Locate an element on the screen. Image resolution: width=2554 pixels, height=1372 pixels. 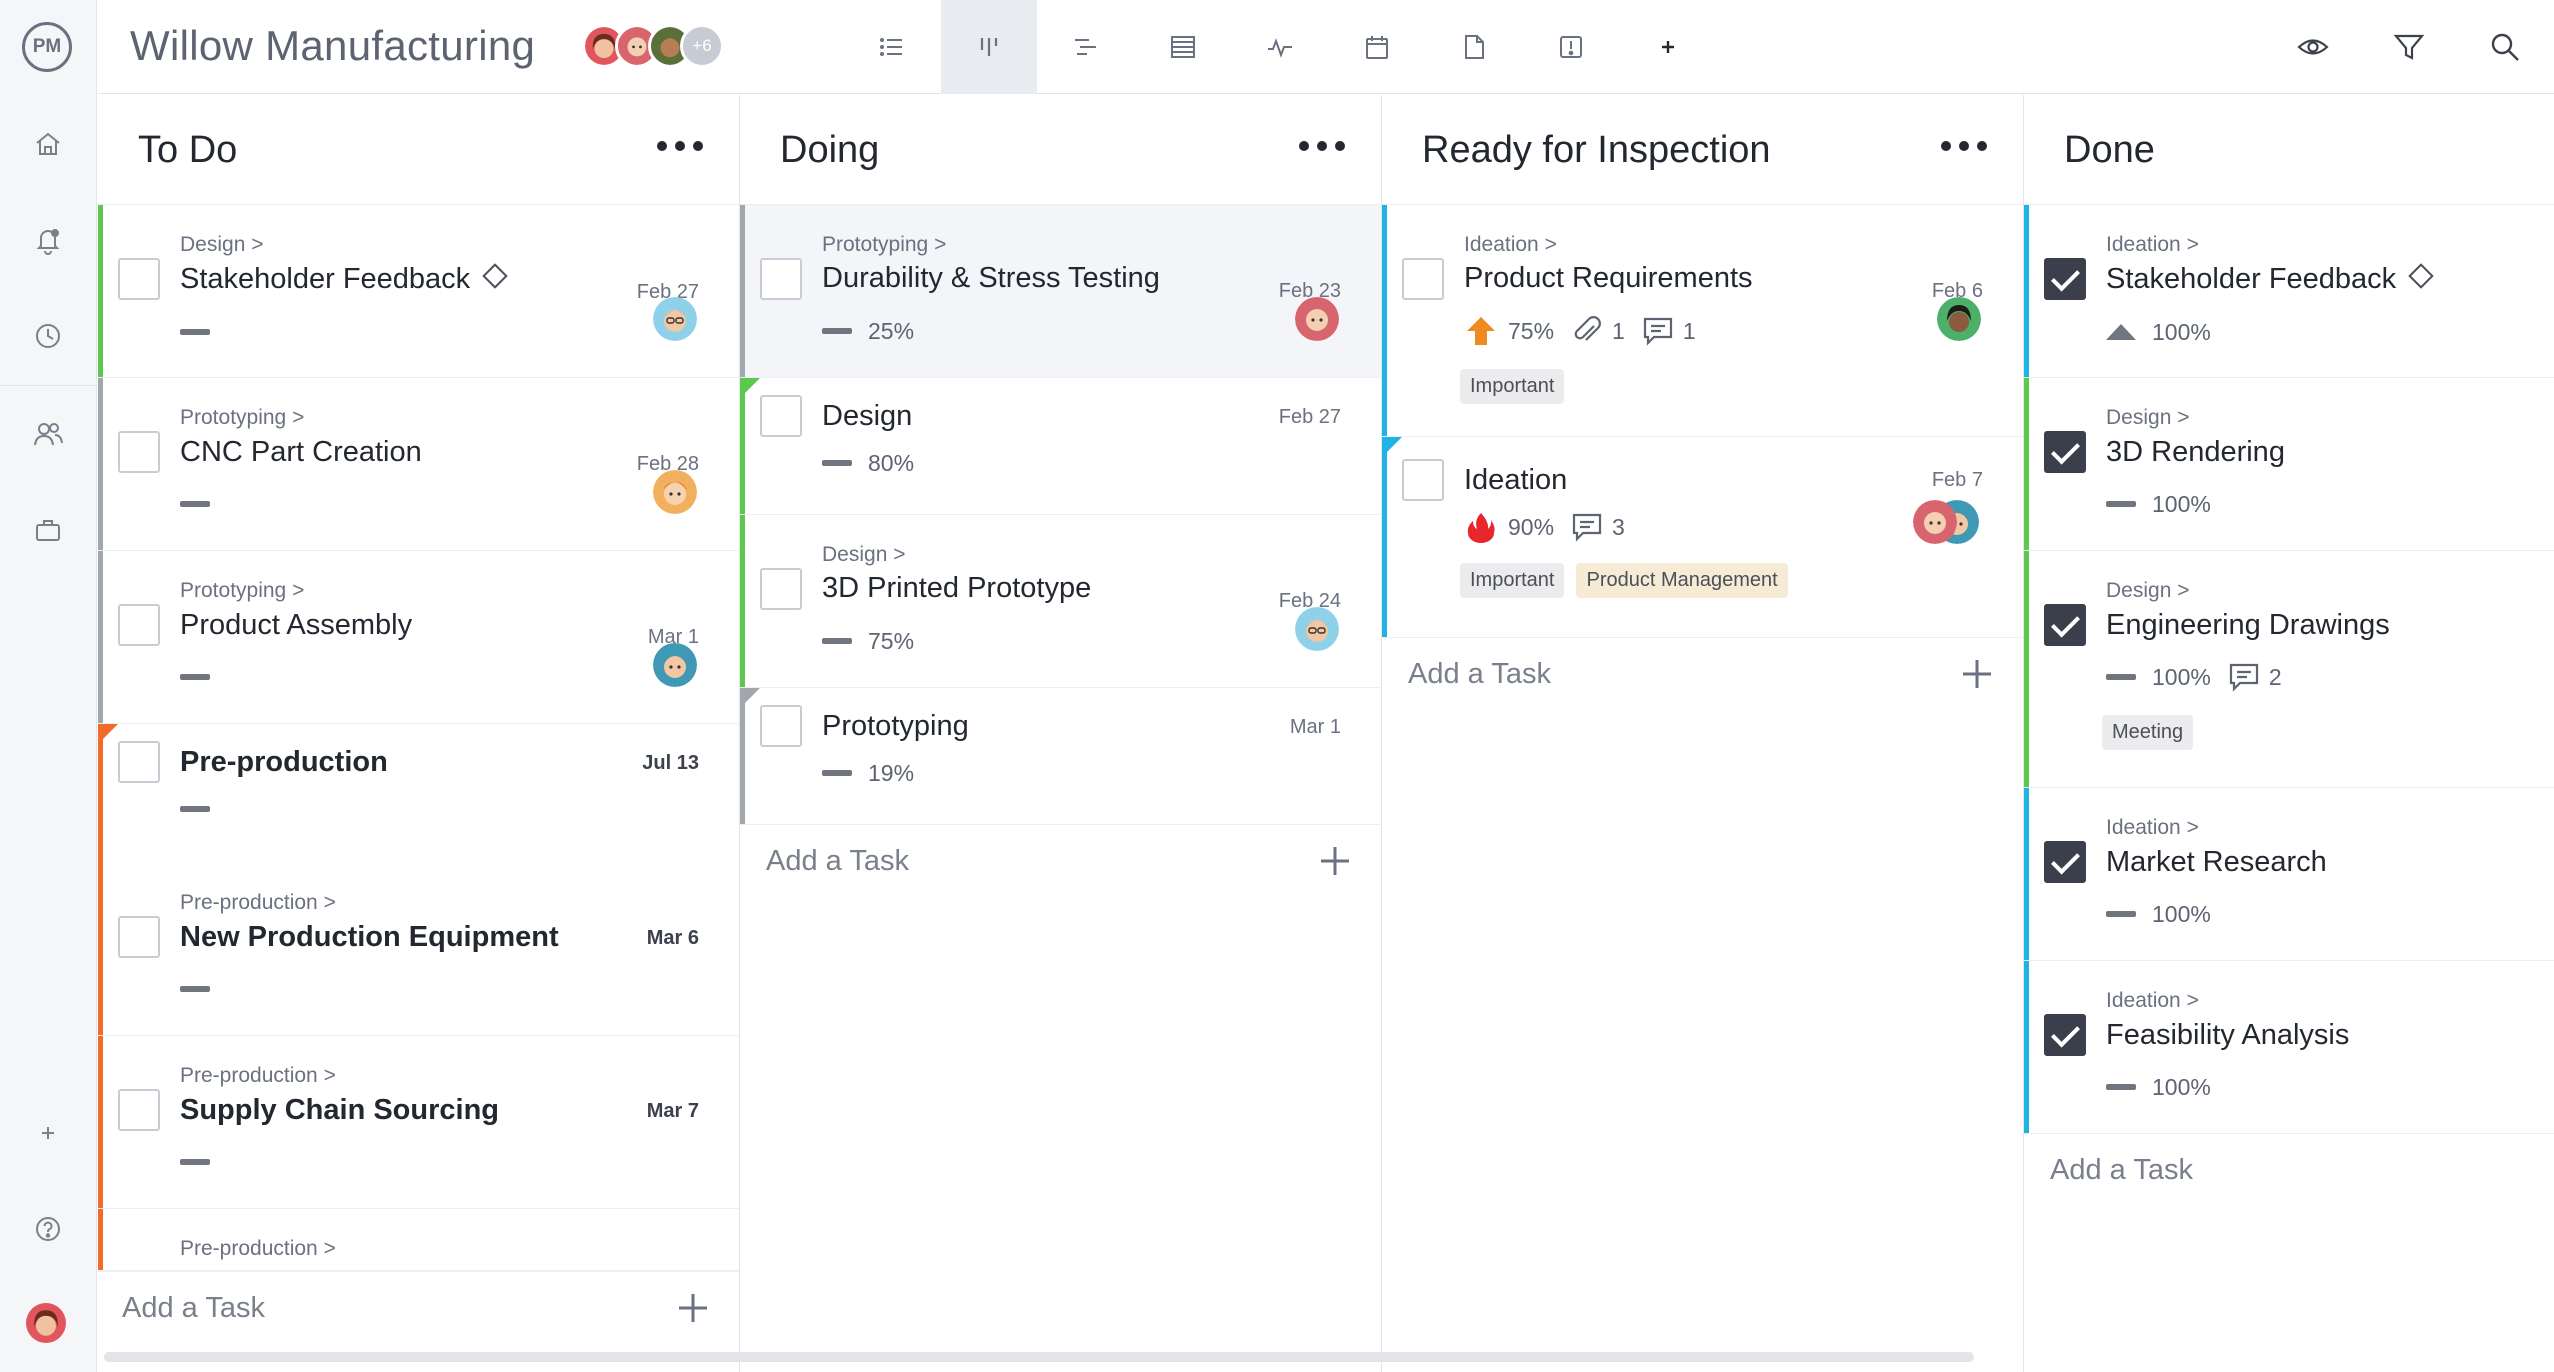
task-card: Ideation > Stakeholder Feedback 100% is located at coordinates (2289, 291).